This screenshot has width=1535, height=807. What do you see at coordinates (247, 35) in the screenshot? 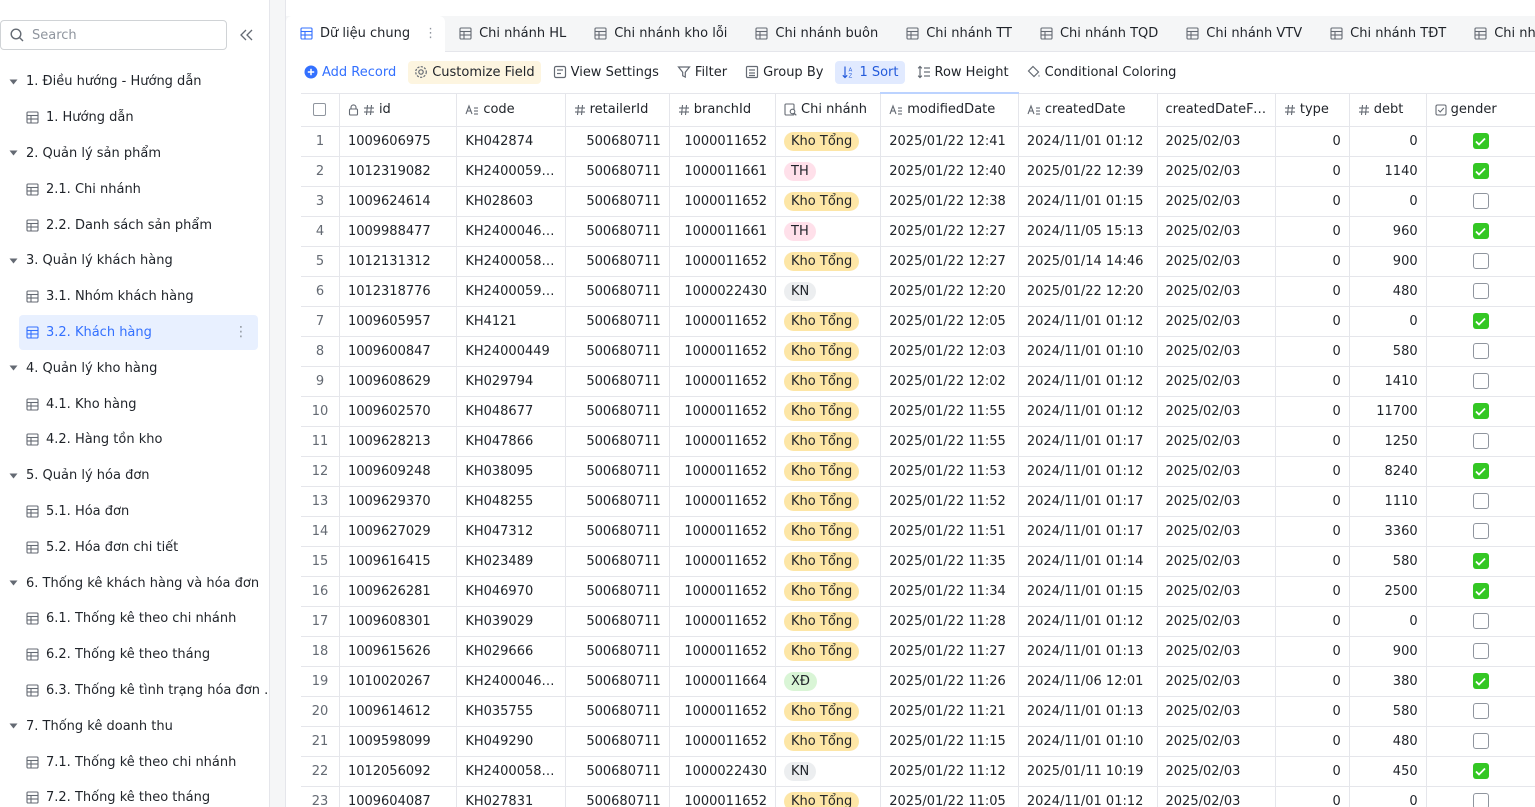
I see `collapse-sidebar-icon` at bounding box center [247, 35].